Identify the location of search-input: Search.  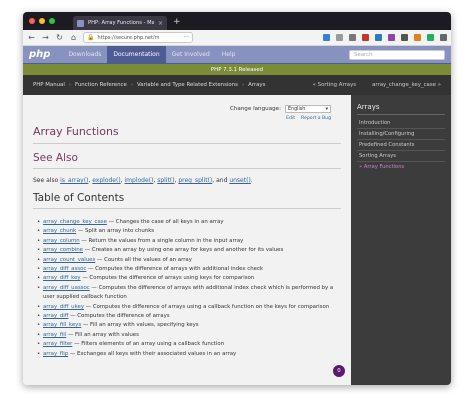
(397, 54).